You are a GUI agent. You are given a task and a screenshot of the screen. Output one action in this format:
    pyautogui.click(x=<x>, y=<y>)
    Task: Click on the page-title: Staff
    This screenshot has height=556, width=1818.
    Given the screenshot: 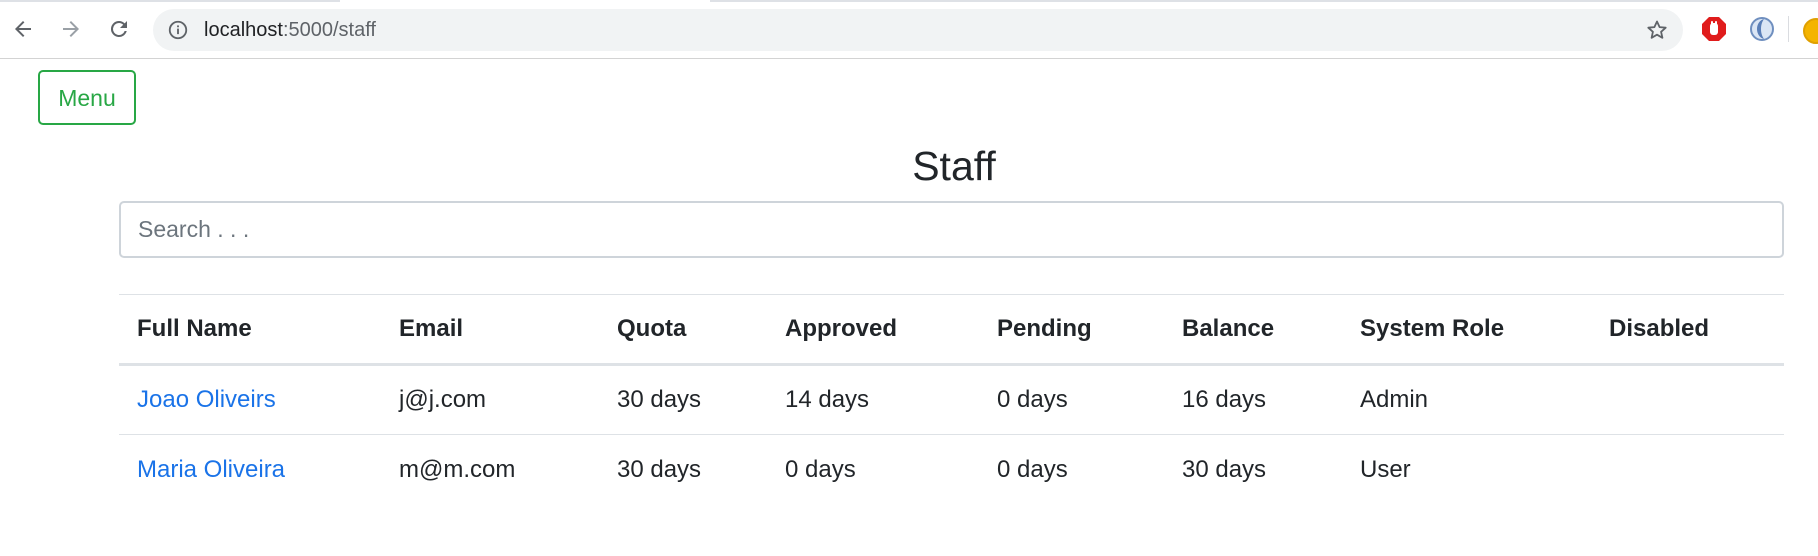 What is the action you would take?
    pyautogui.click(x=954, y=166)
    